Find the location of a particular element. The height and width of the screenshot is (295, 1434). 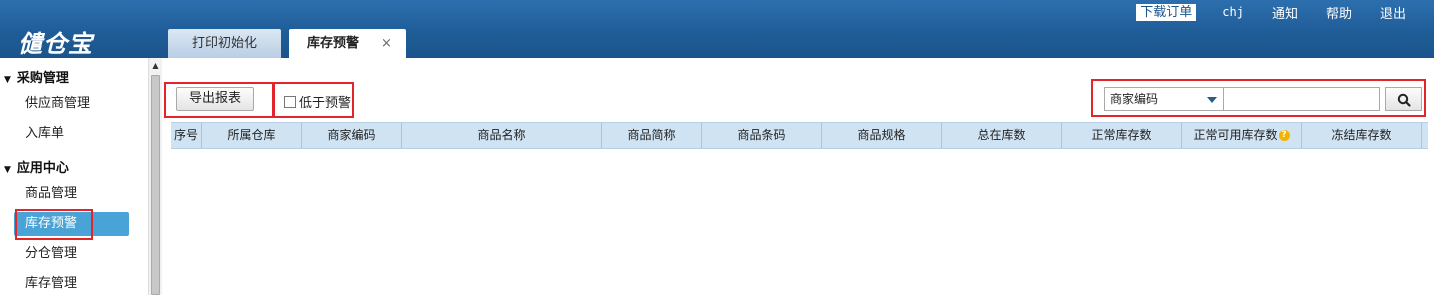

sidebar-group-apps: ▼ 应用中心 is located at coordinates (36, 166).